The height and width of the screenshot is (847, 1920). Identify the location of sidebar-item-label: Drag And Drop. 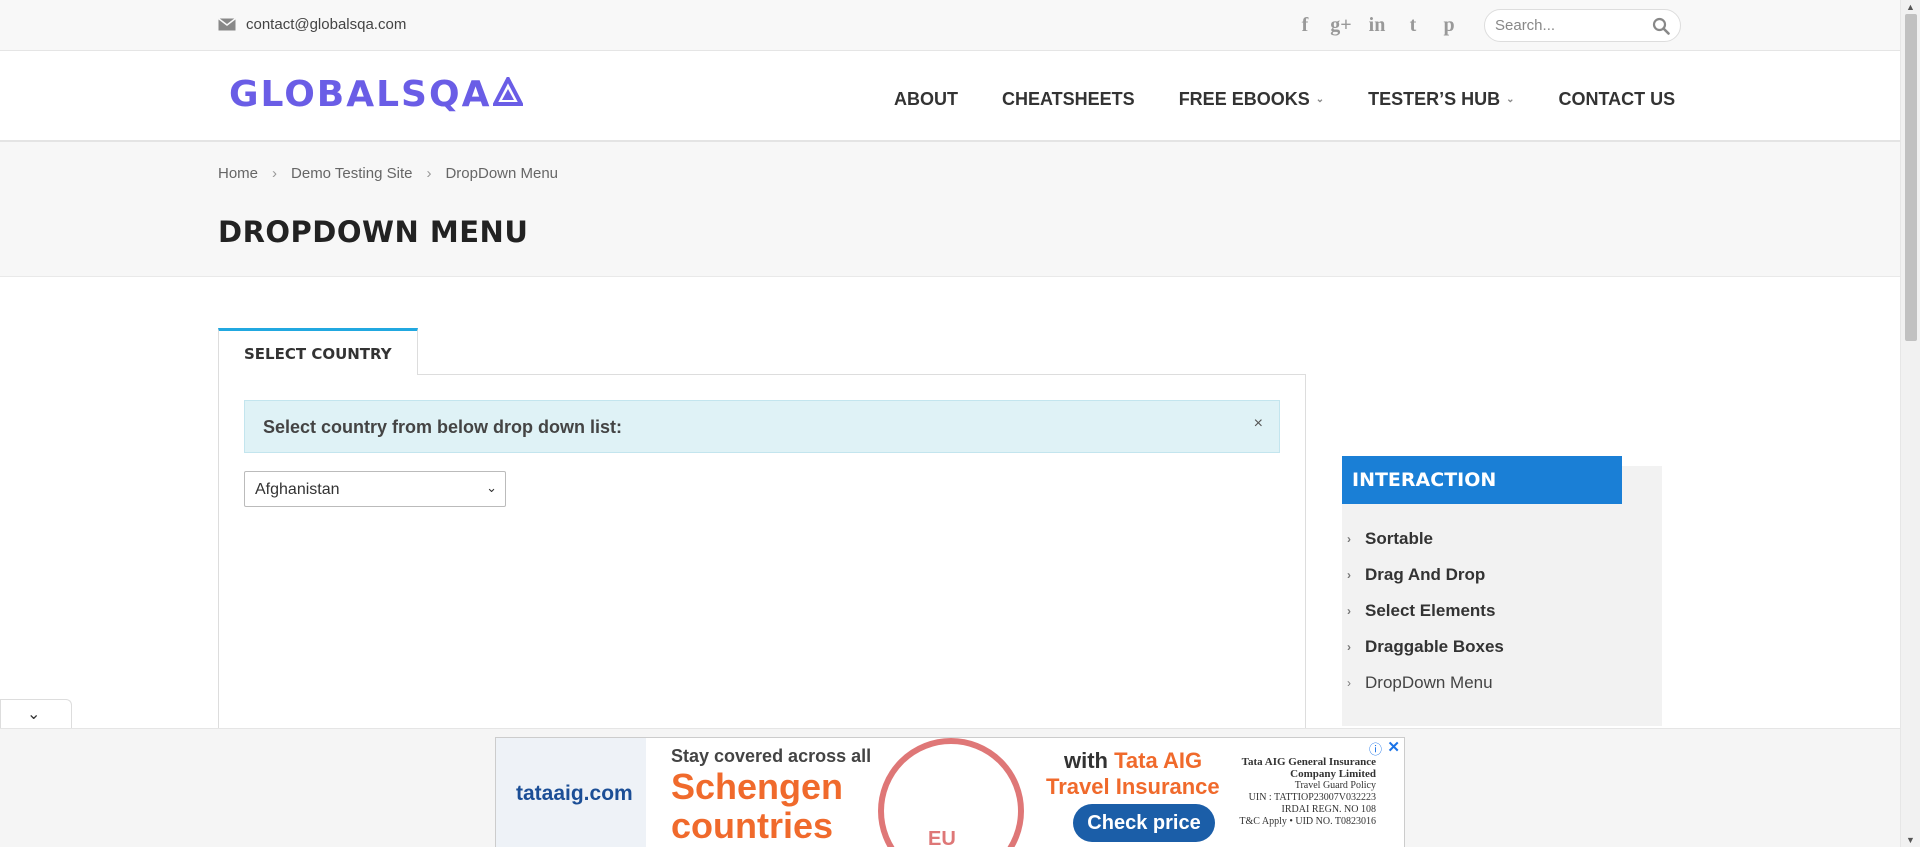
(1425, 574).